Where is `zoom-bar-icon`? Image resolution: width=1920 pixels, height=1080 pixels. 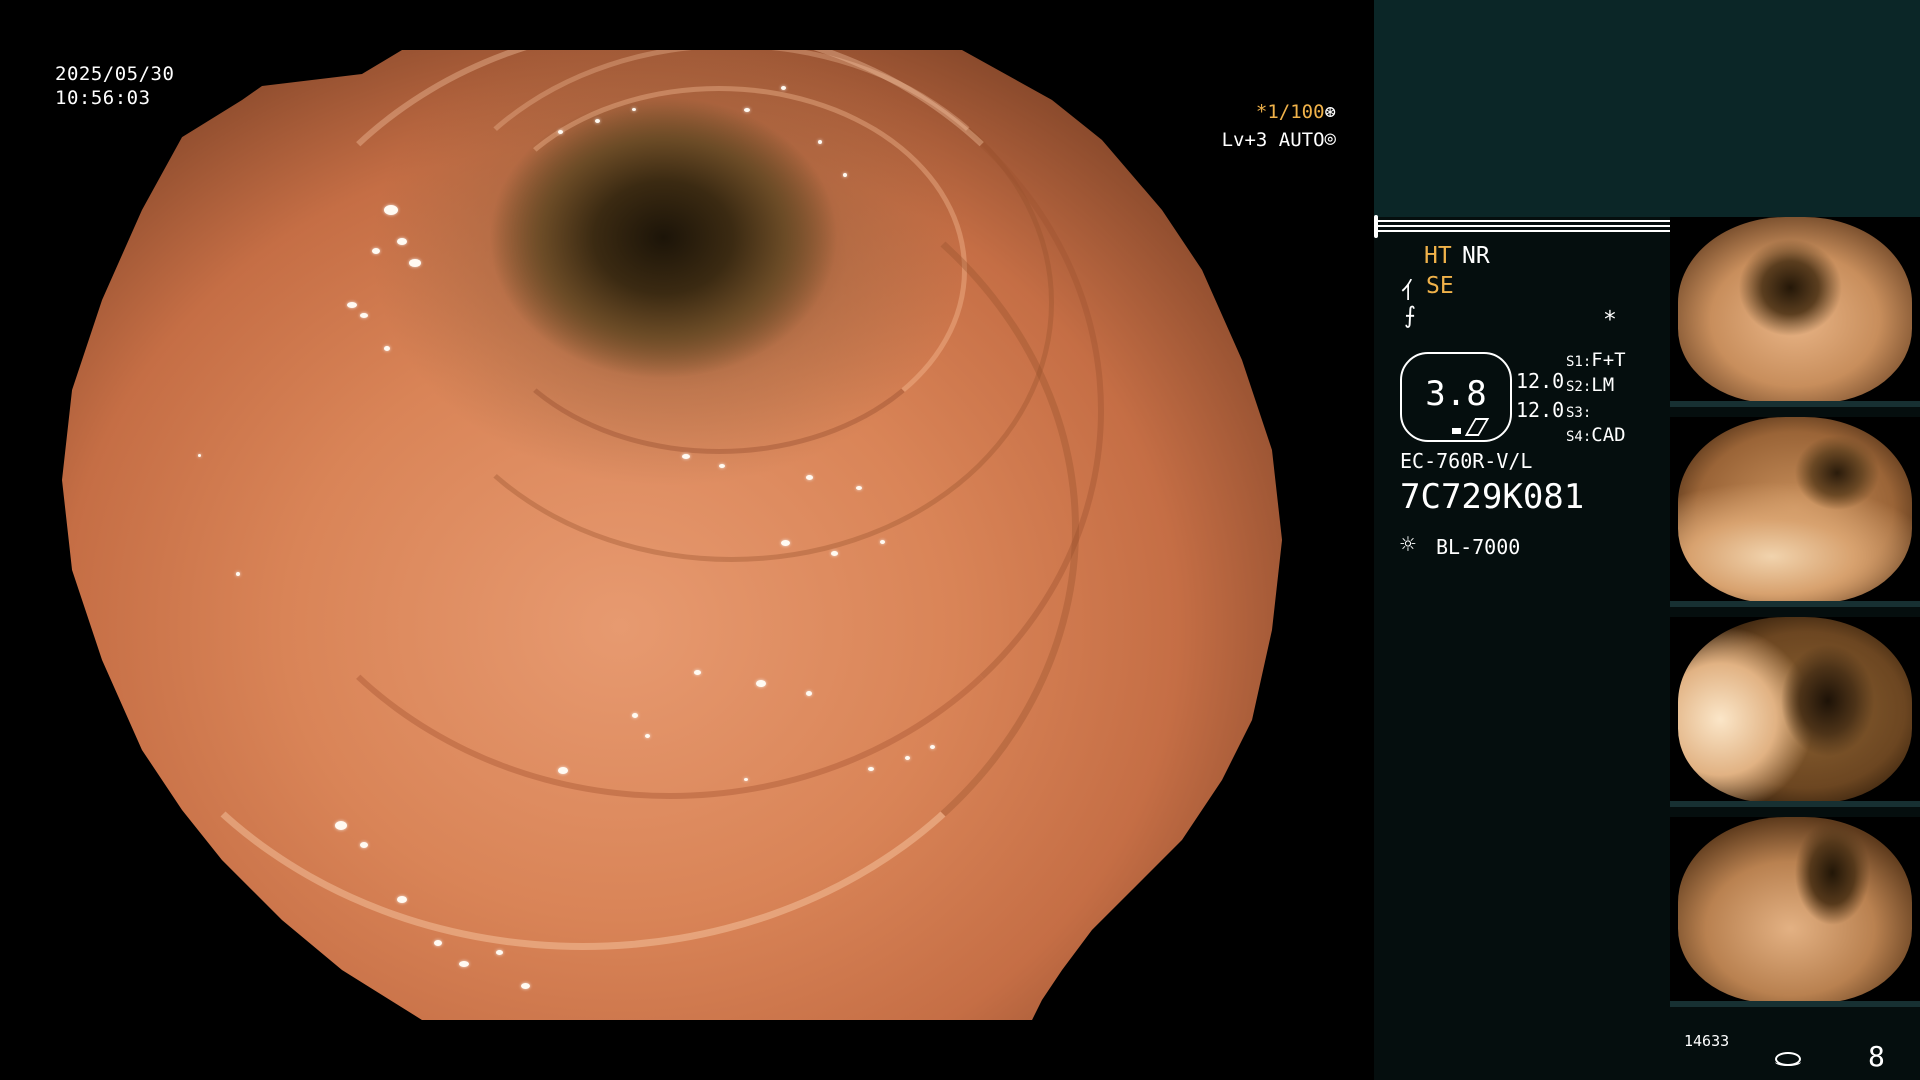
zoom-bar-icon is located at coordinates (1456, 431).